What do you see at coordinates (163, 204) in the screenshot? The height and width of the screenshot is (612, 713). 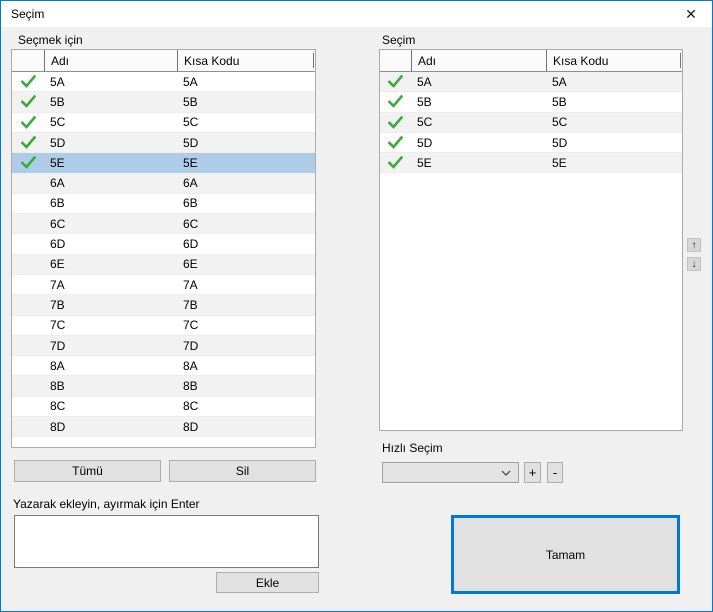 I see `table-row: 6B 6B` at bounding box center [163, 204].